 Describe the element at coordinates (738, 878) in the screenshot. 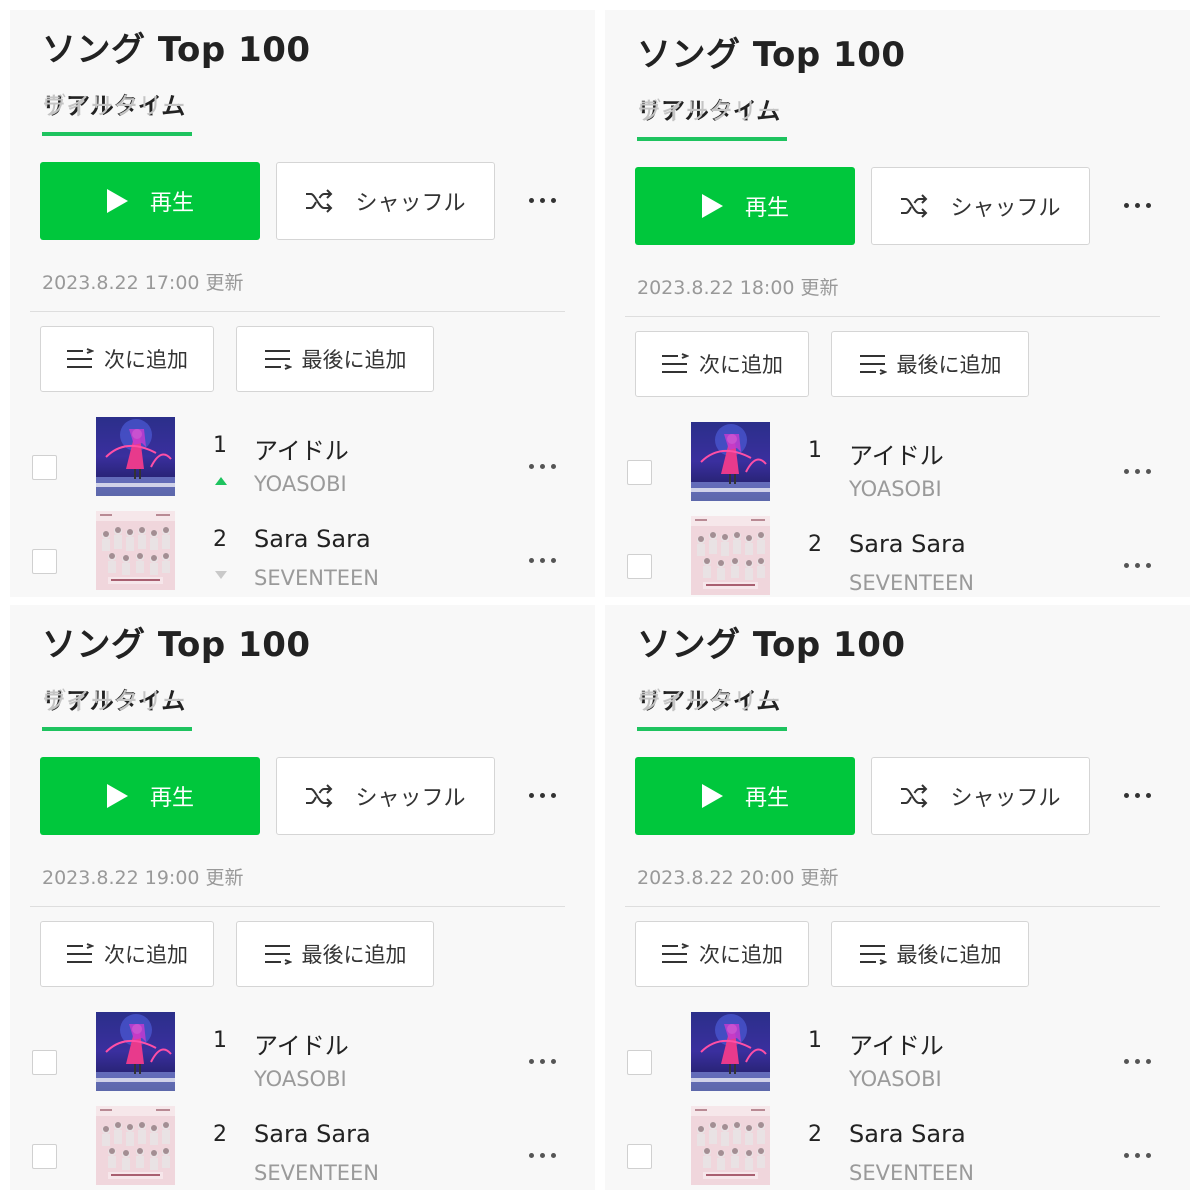

I see `updated-timestamp: 2023.8.22 20:00 更新` at that location.